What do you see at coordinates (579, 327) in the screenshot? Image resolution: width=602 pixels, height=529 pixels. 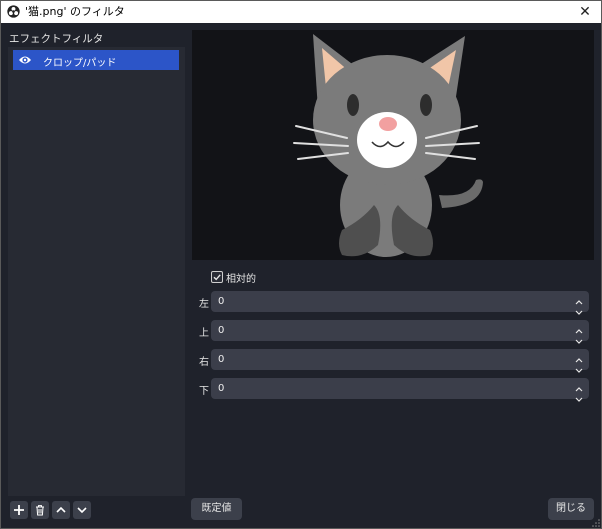 I see `top-increment-button` at bounding box center [579, 327].